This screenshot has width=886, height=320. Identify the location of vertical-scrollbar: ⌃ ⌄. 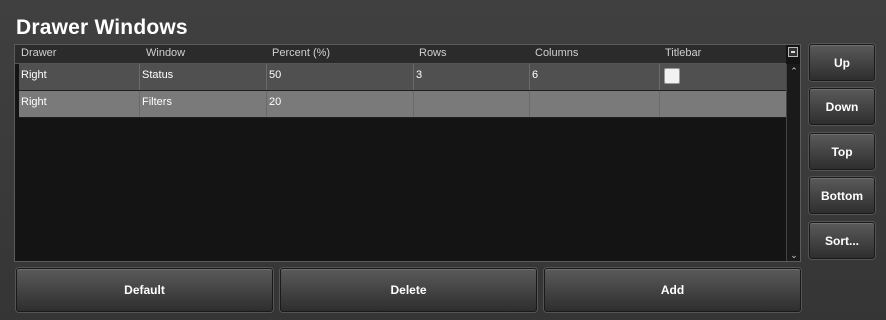
(793, 162).